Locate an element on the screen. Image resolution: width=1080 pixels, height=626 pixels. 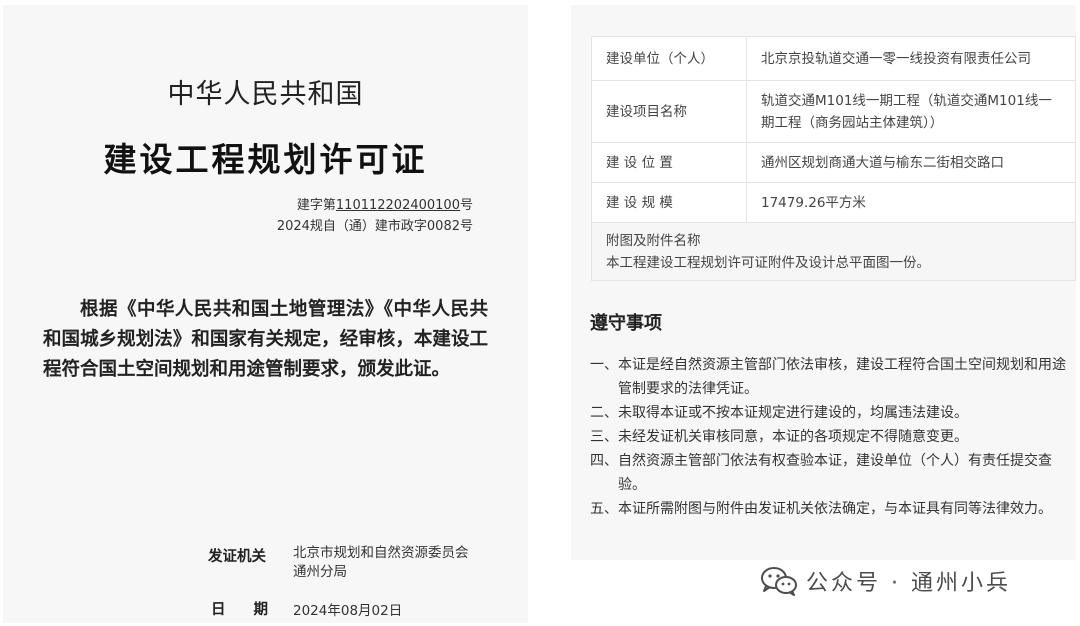
certificate-country: 中华人民共和国 is located at coordinates (265, 94).